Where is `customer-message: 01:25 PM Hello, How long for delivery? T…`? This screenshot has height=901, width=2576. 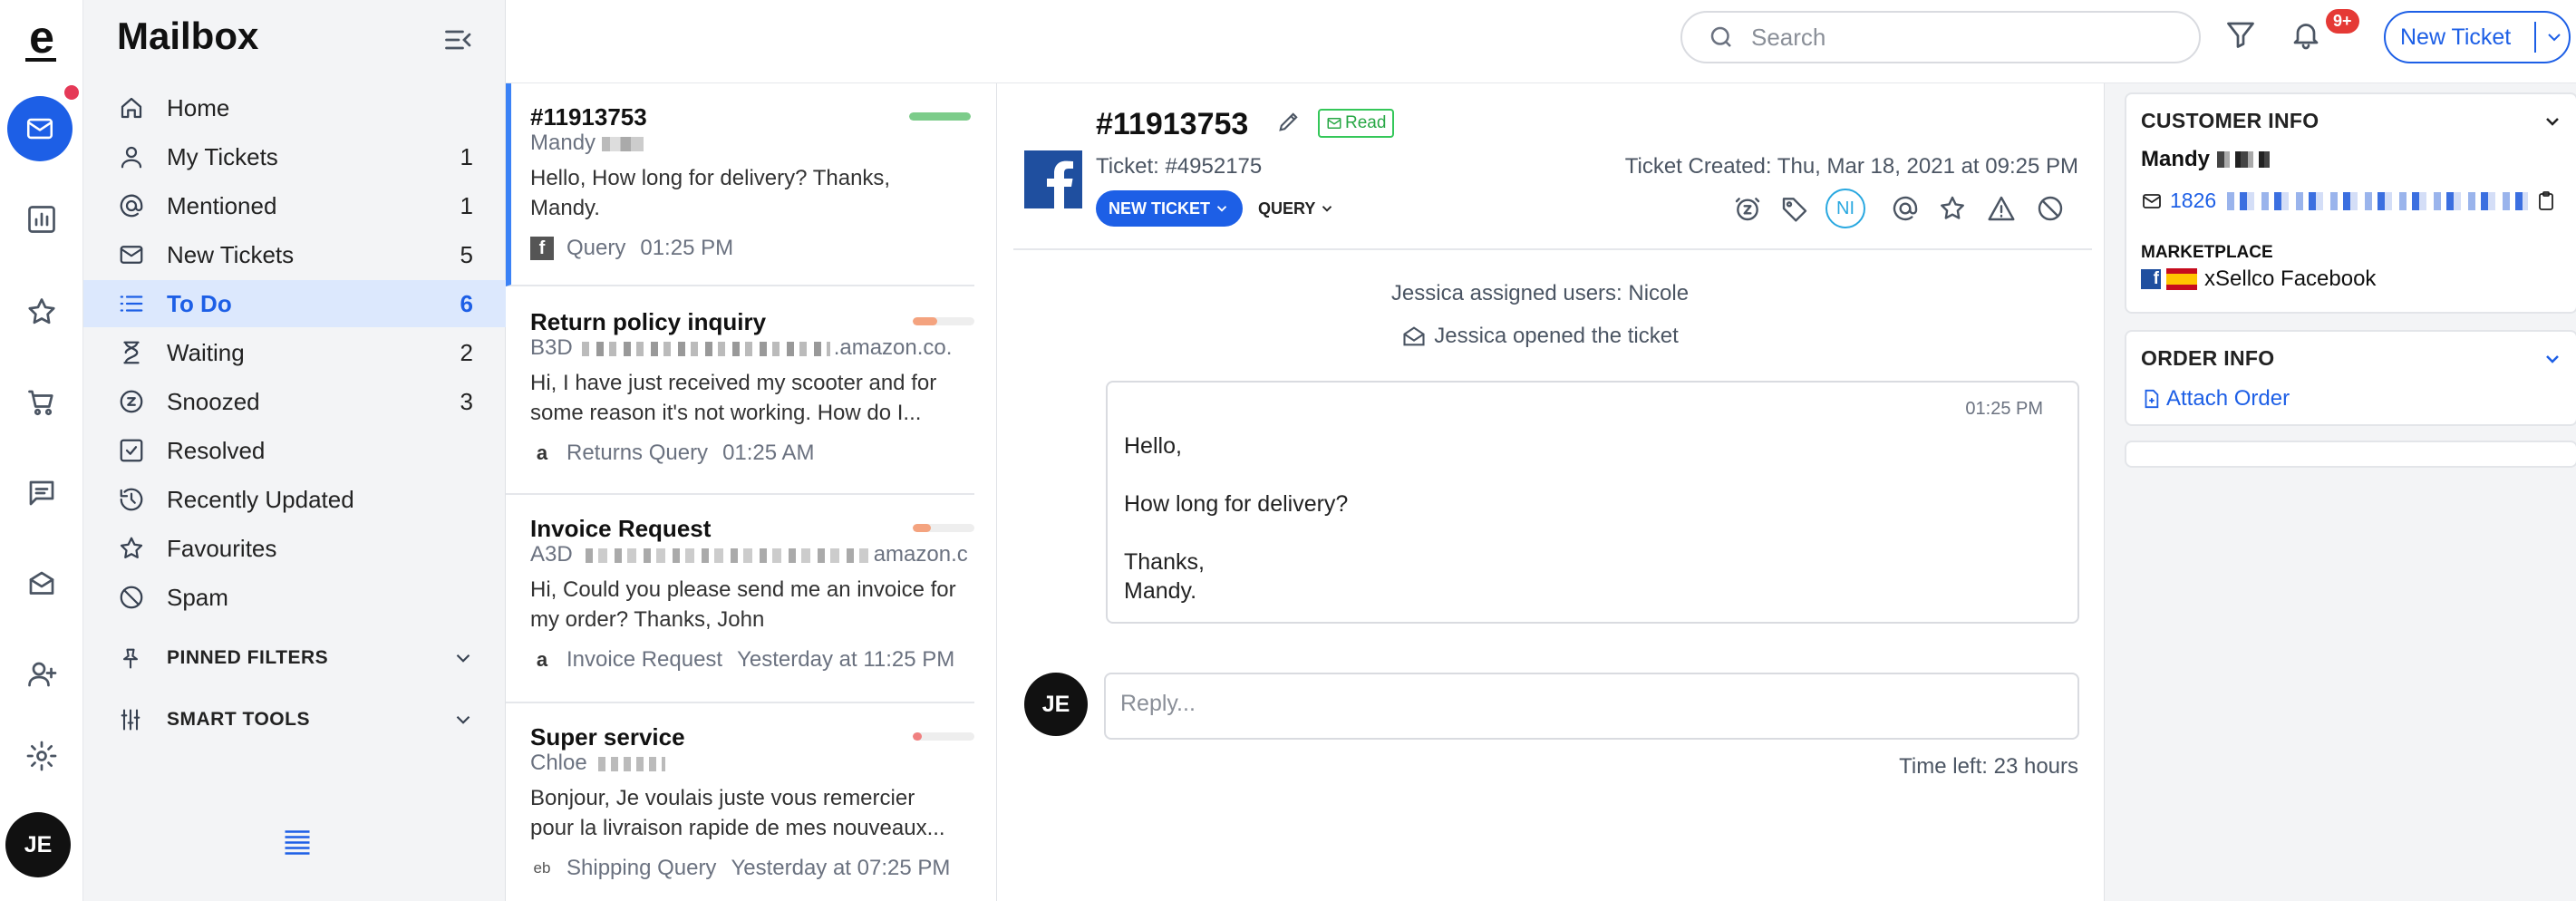
customer-message: 01:25 PM Hello, How long for delivery? T… is located at coordinates (1592, 503).